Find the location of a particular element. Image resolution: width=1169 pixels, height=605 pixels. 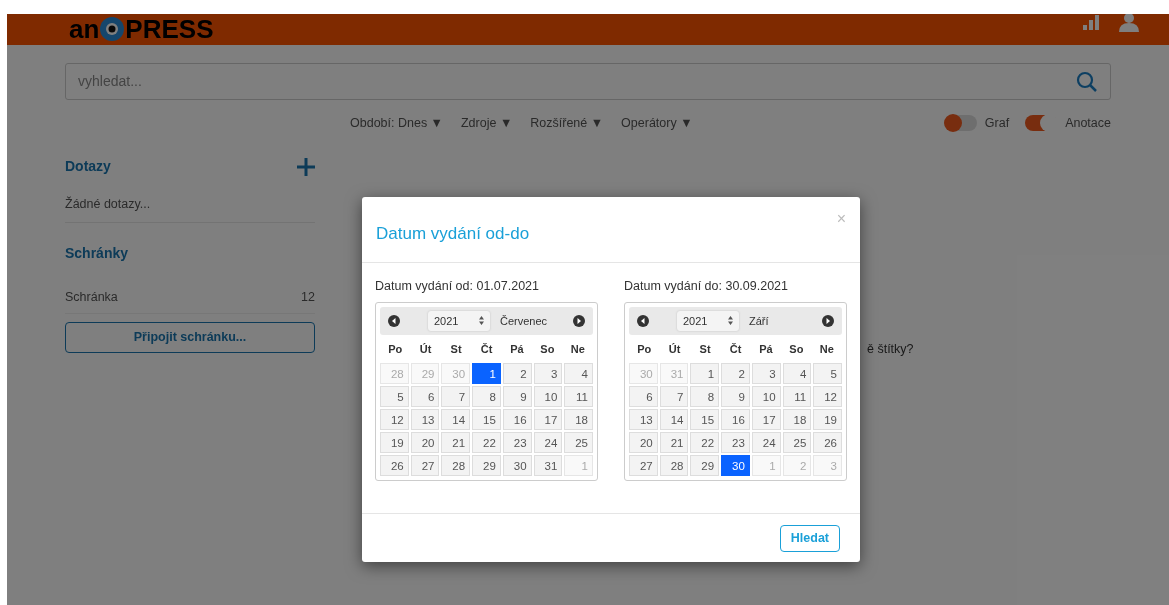

mailbox-count: 12 is located at coordinates (308, 297).